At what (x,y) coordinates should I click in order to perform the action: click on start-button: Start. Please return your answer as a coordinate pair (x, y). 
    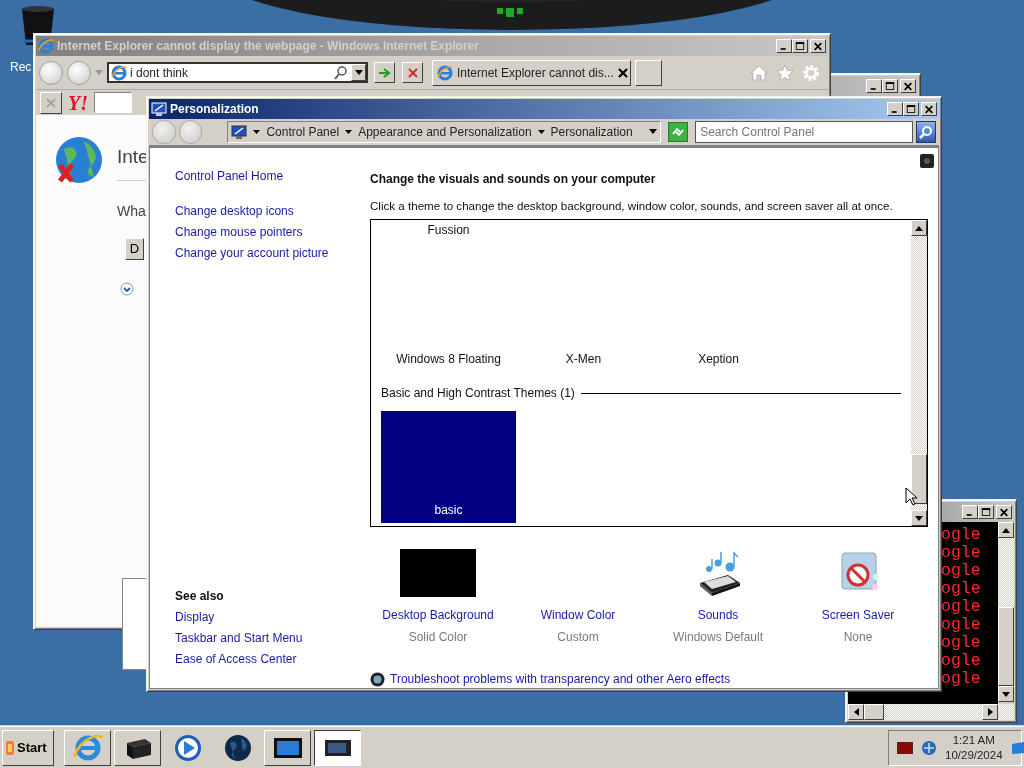
    Looking at the image, I should click on (28, 747).